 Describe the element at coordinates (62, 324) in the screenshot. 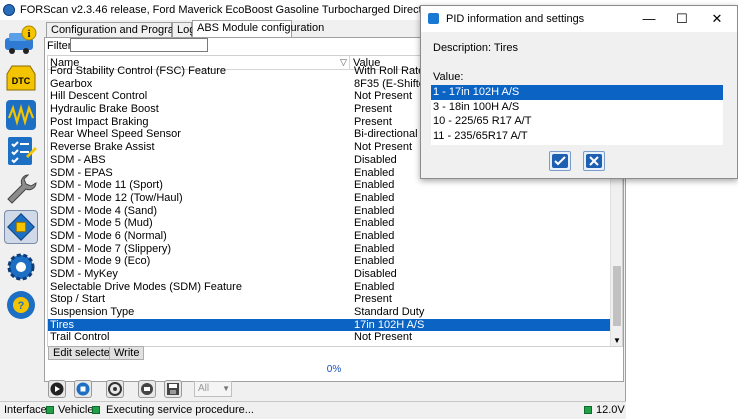

I see `row-name-cell: Tires` at that location.